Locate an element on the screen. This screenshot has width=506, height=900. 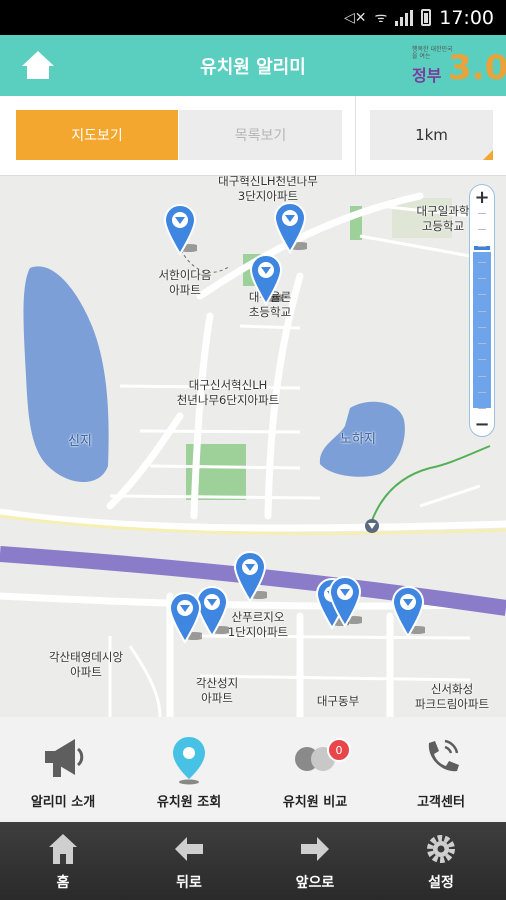
back-arrow-icon is located at coordinates (189, 849).